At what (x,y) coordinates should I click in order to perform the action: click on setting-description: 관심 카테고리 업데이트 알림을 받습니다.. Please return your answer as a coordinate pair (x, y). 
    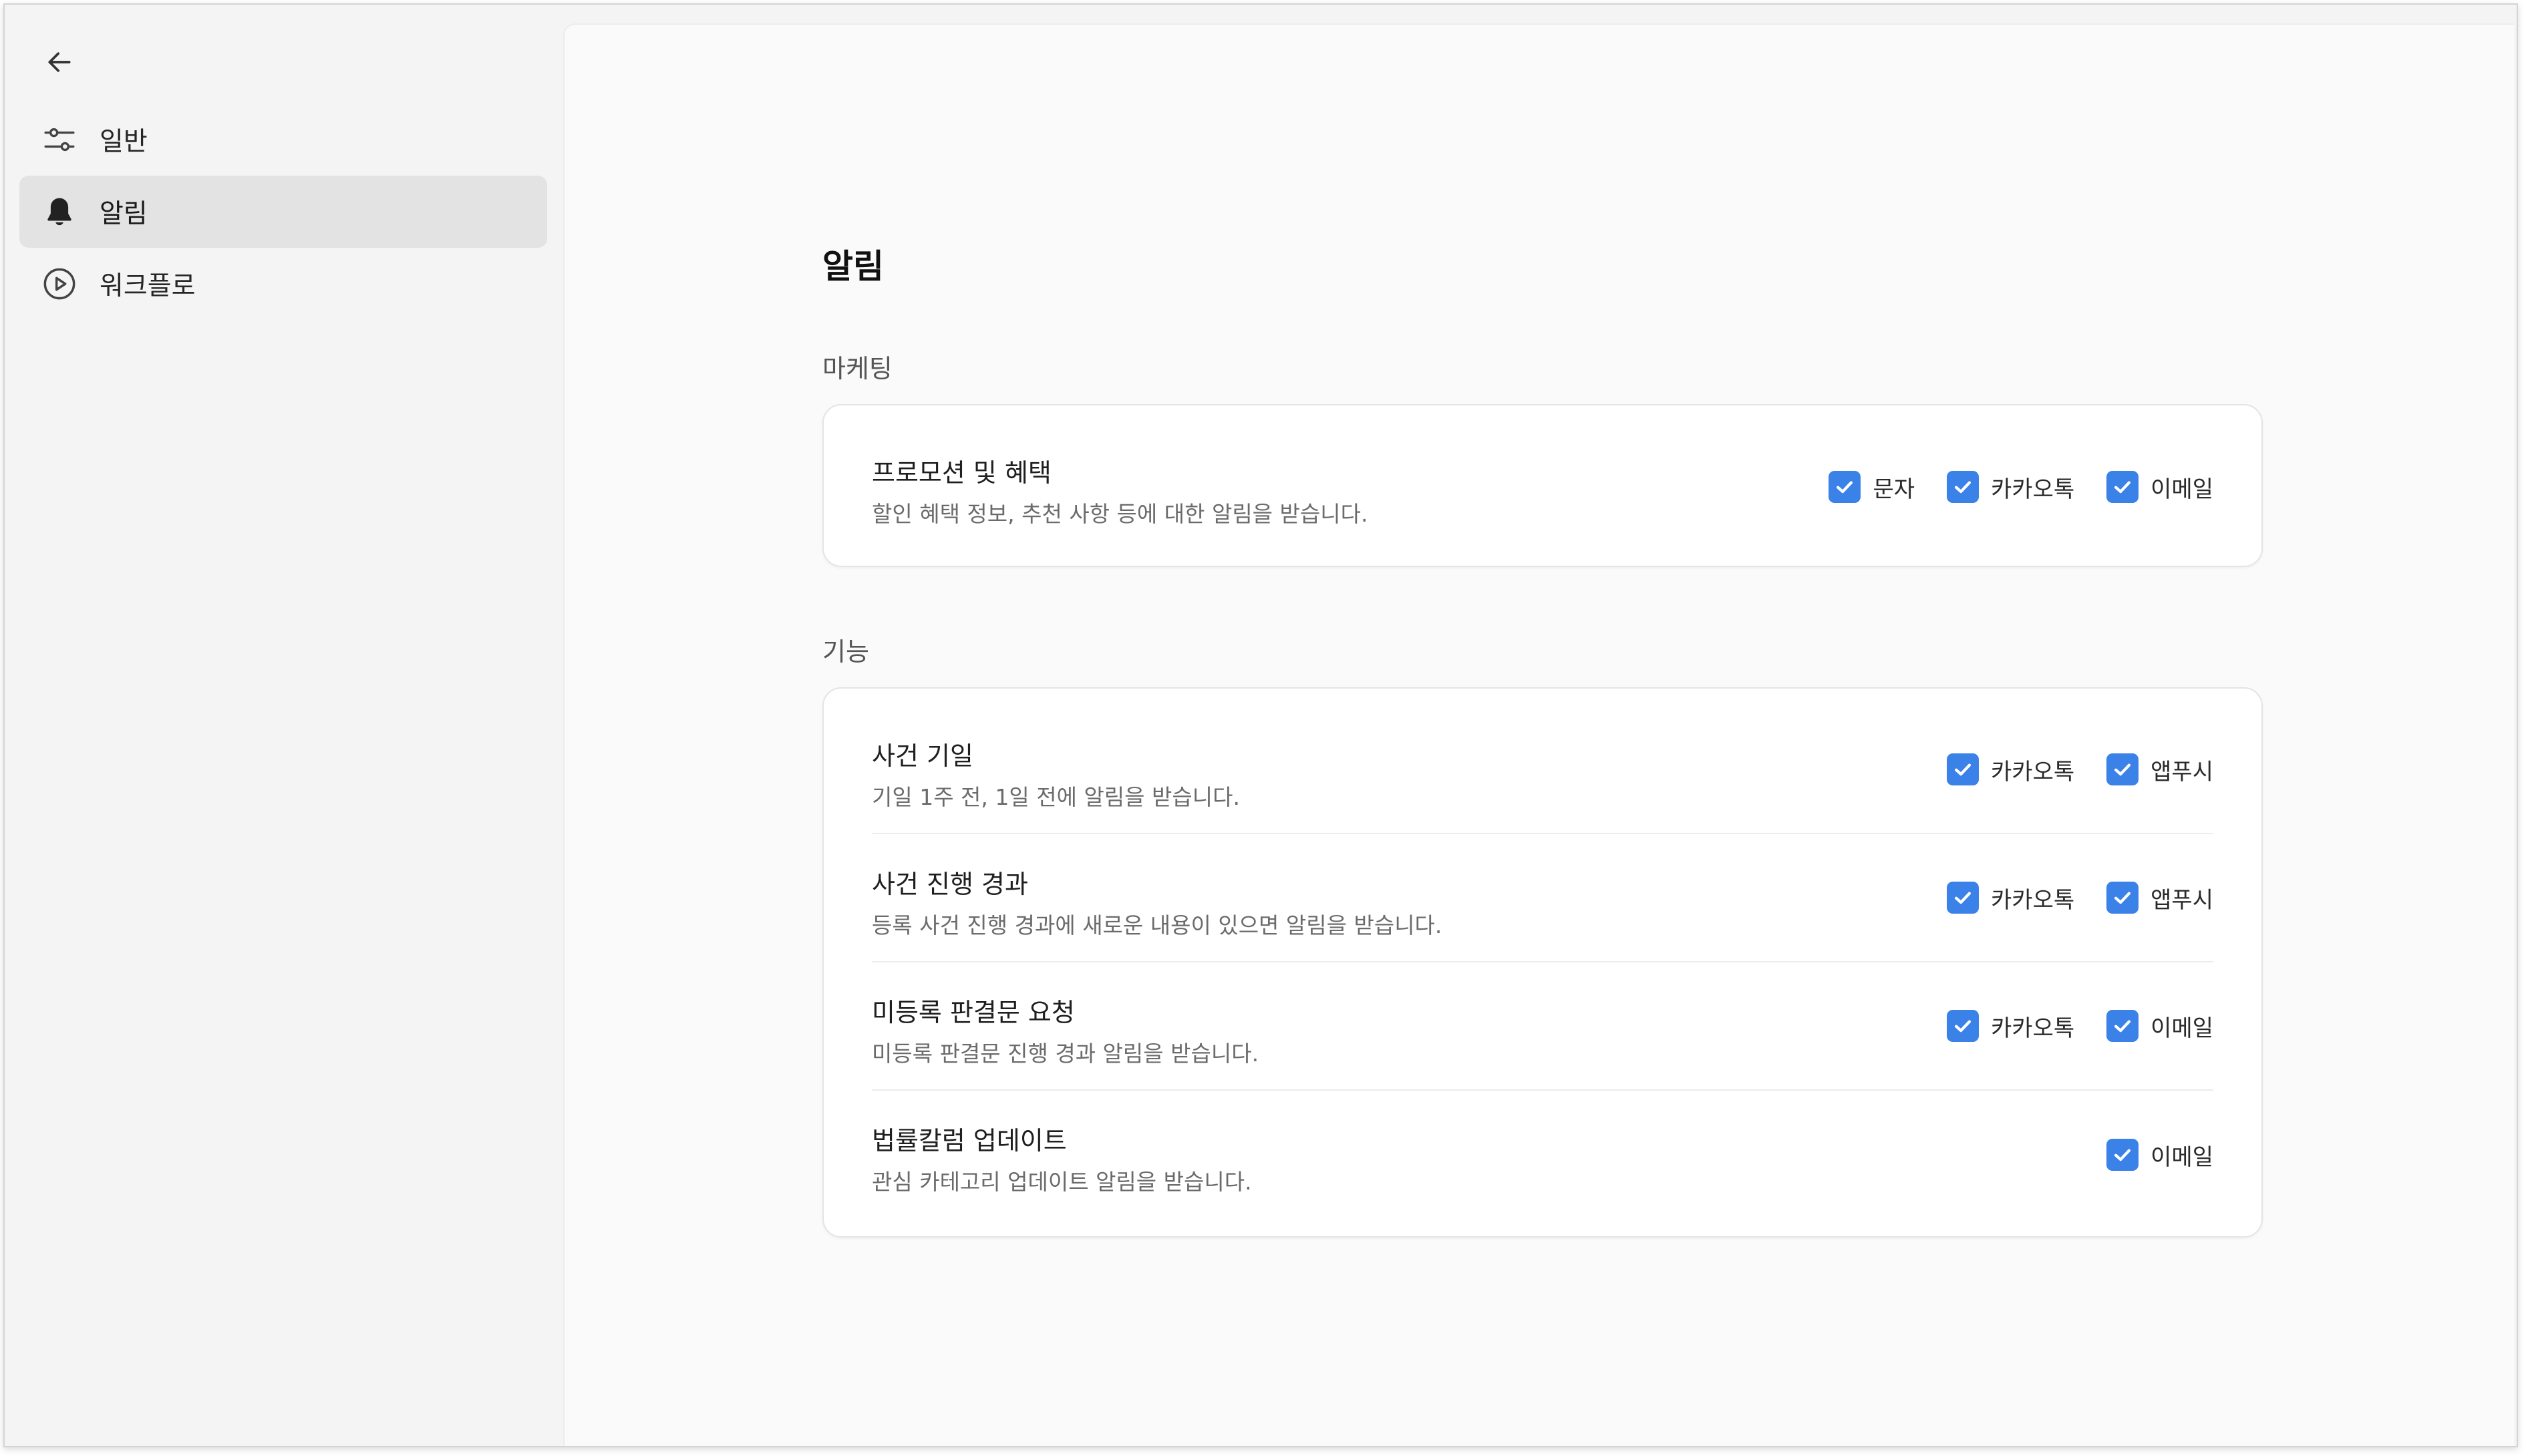
    Looking at the image, I should click on (1062, 1182).